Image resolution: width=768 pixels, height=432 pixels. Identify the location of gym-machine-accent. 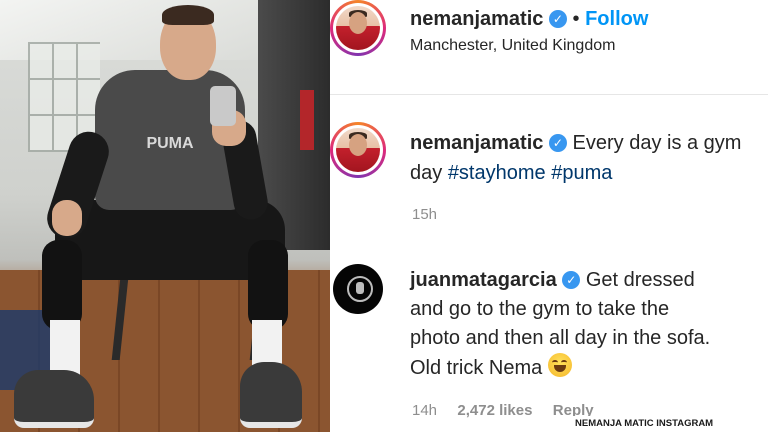
(307, 120).